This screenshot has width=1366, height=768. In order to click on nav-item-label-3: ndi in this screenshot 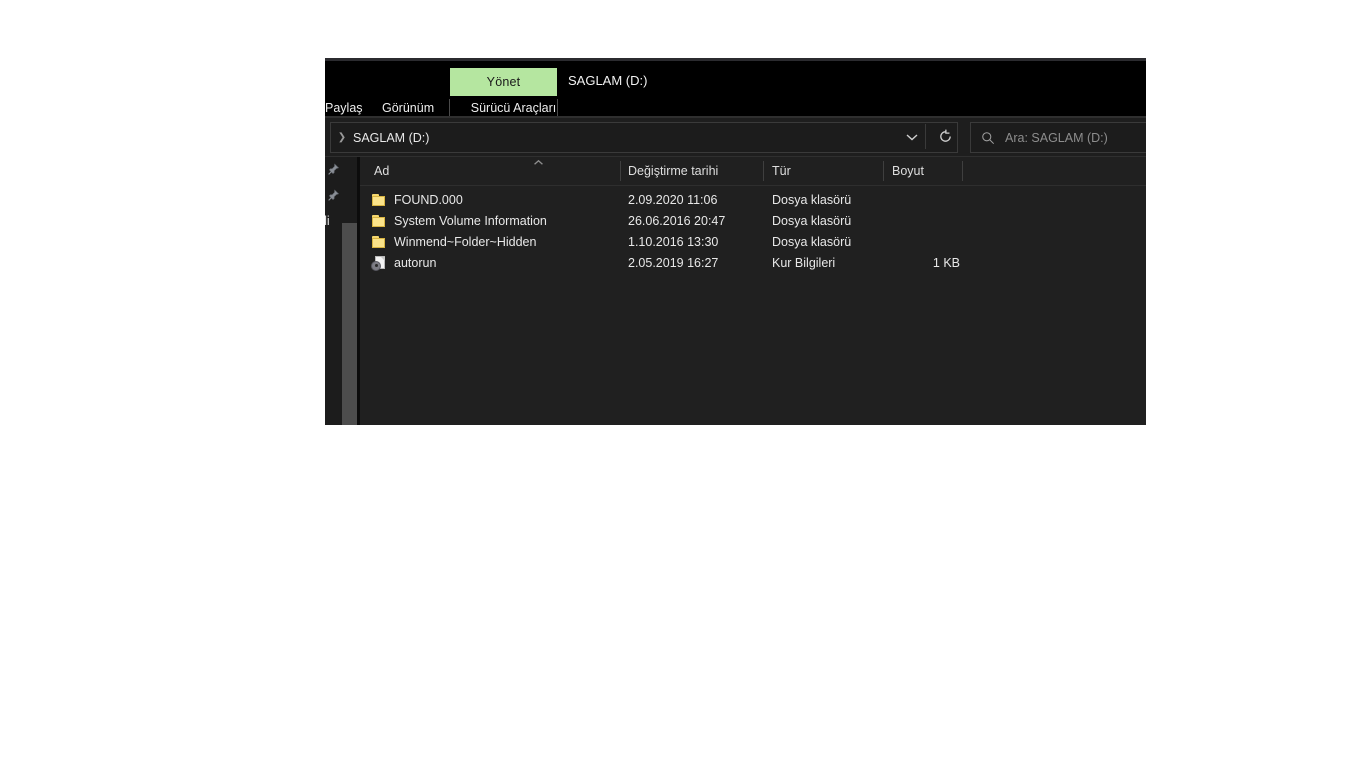, I will do `click(327, 220)`.